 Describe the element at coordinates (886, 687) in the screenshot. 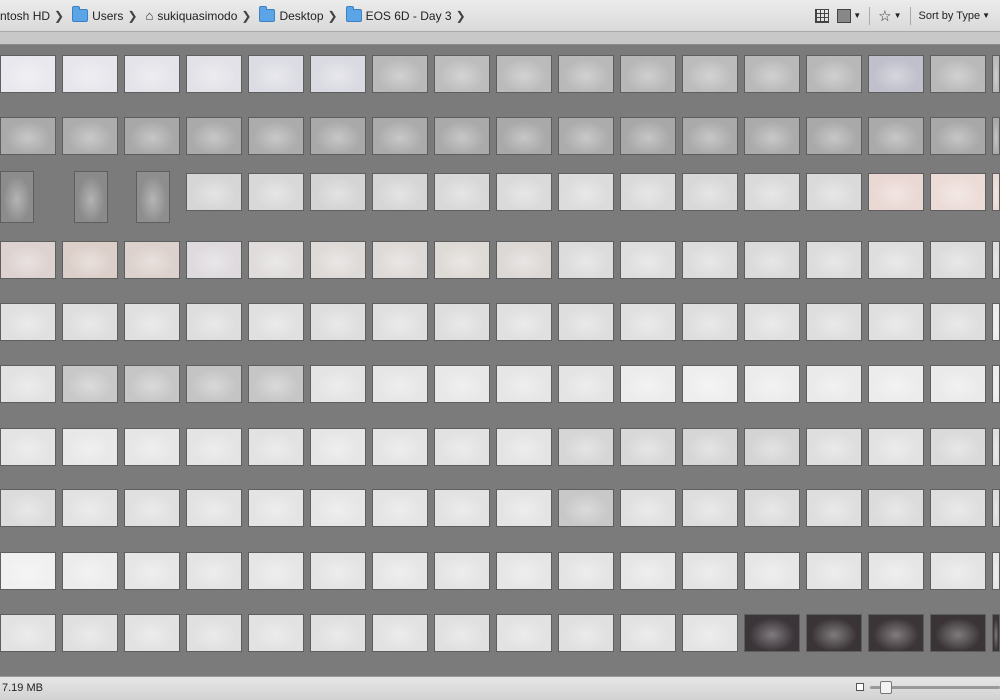

I see `slider-handle` at that location.